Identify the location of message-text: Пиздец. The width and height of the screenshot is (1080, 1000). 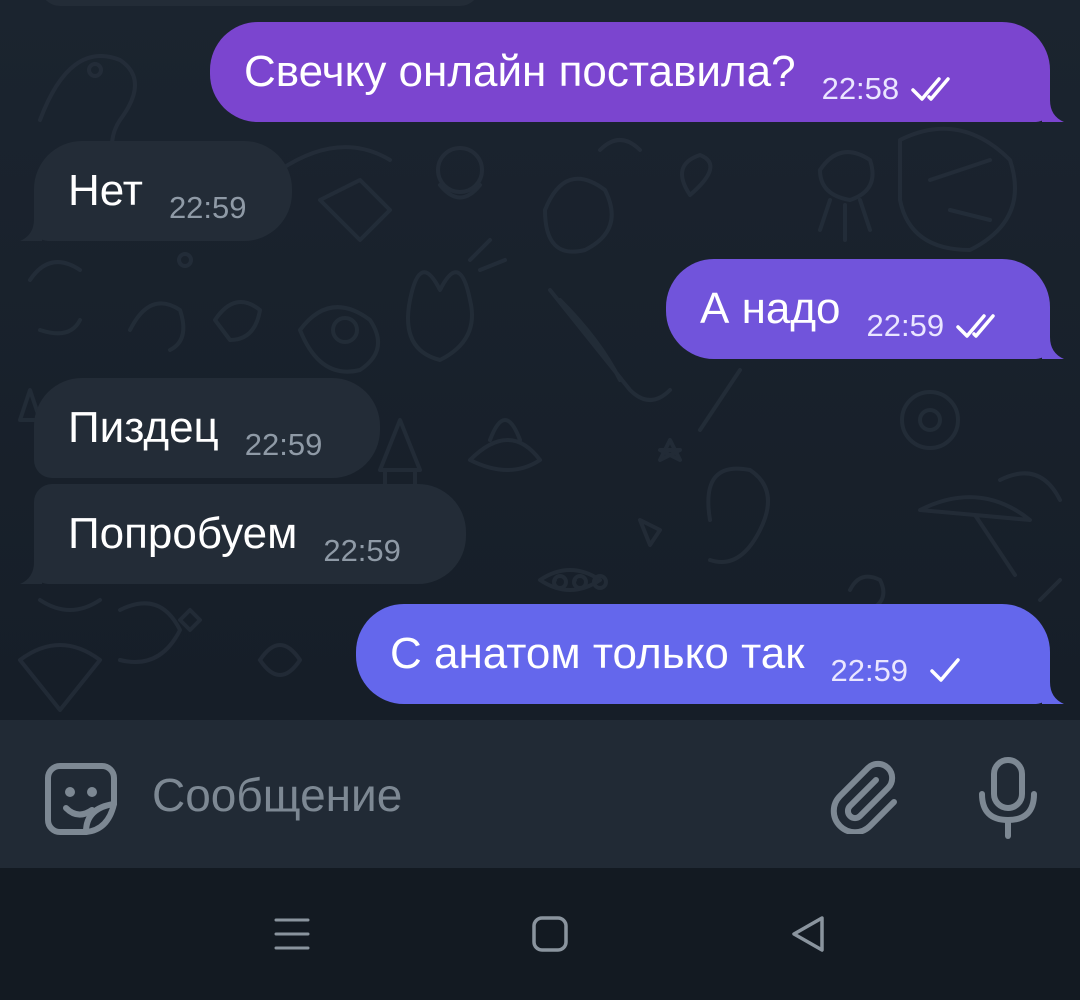
(143, 427).